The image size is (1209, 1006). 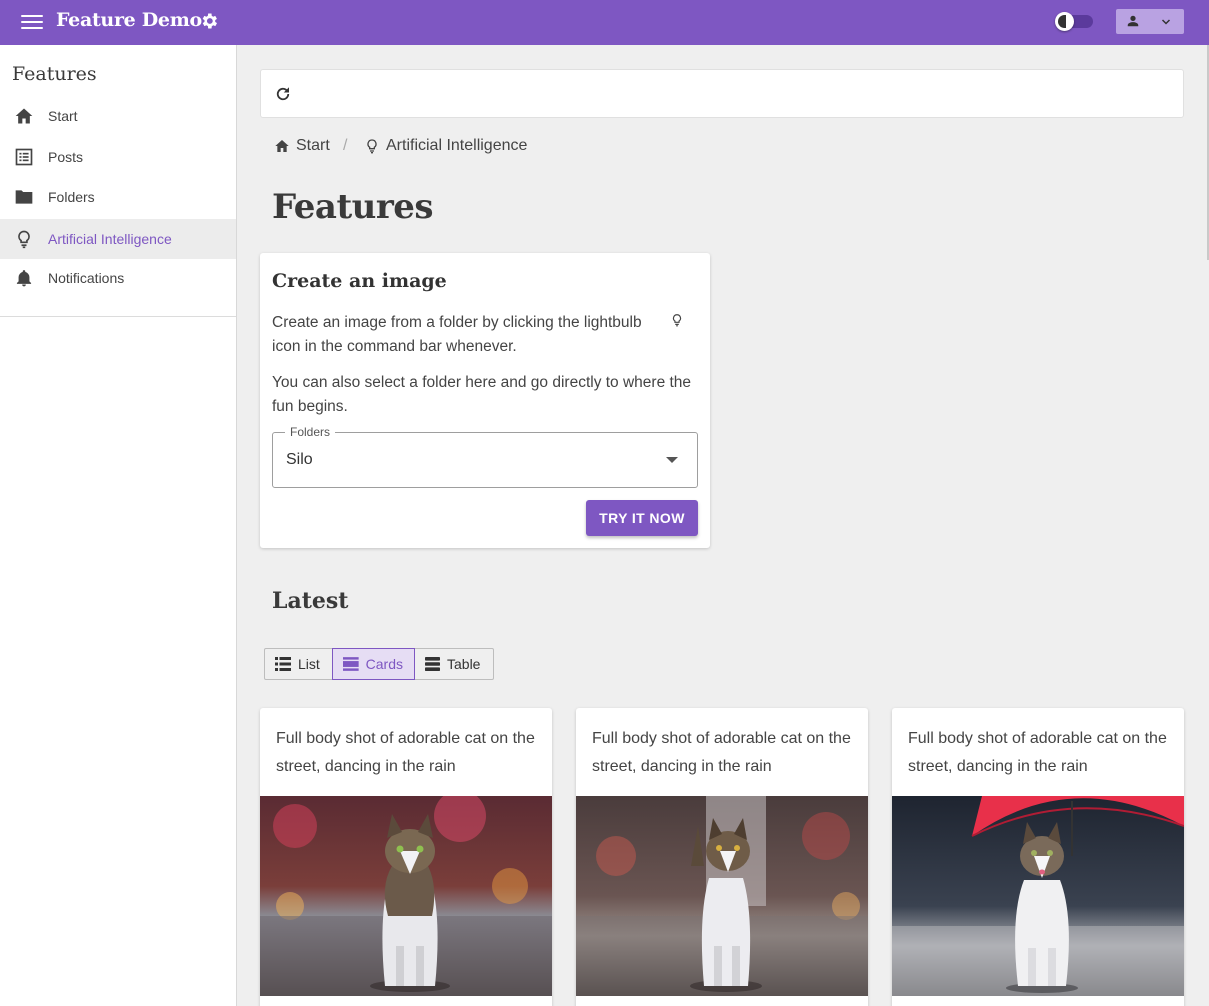 I want to click on app-title: Feature Demo, so click(x=129, y=20).